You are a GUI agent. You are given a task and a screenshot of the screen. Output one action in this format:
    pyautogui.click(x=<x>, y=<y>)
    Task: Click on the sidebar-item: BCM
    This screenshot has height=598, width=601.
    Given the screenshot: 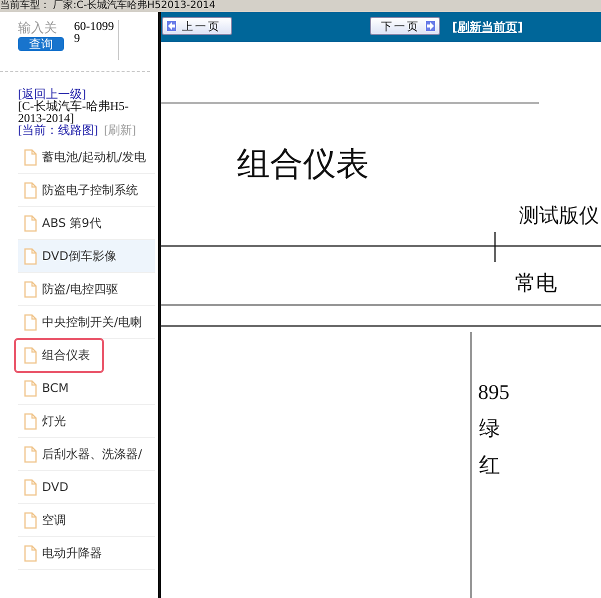 What is the action you would take?
    pyautogui.click(x=86, y=388)
    